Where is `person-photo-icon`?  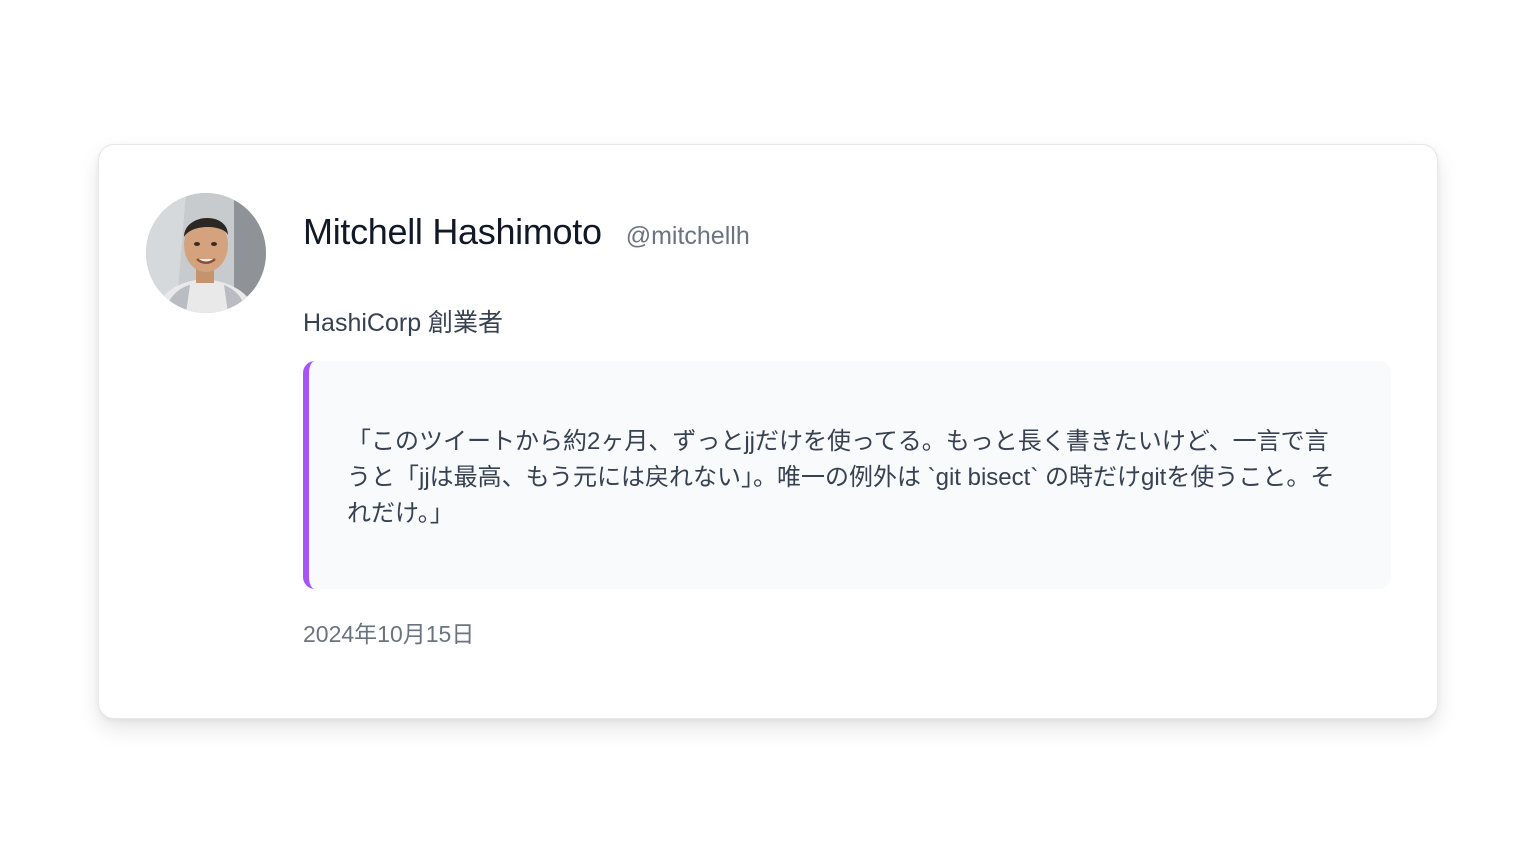
person-photo-icon is located at coordinates (206, 253).